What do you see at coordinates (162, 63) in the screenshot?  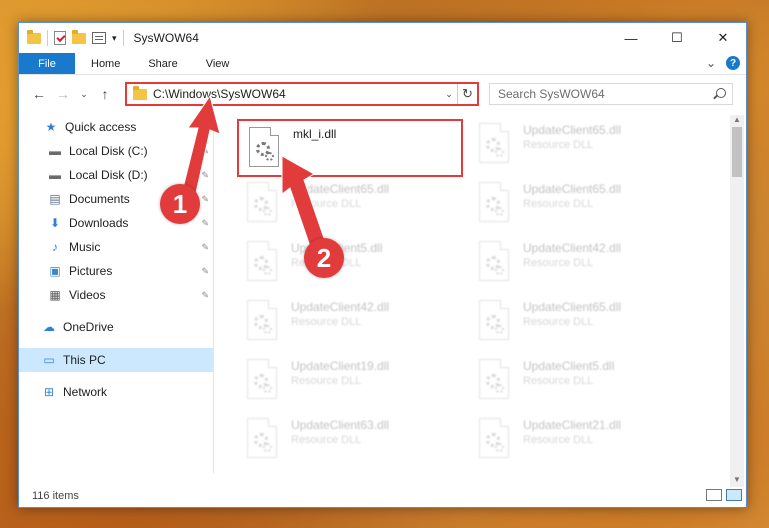 I see `tab-share: Share` at bounding box center [162, 63].